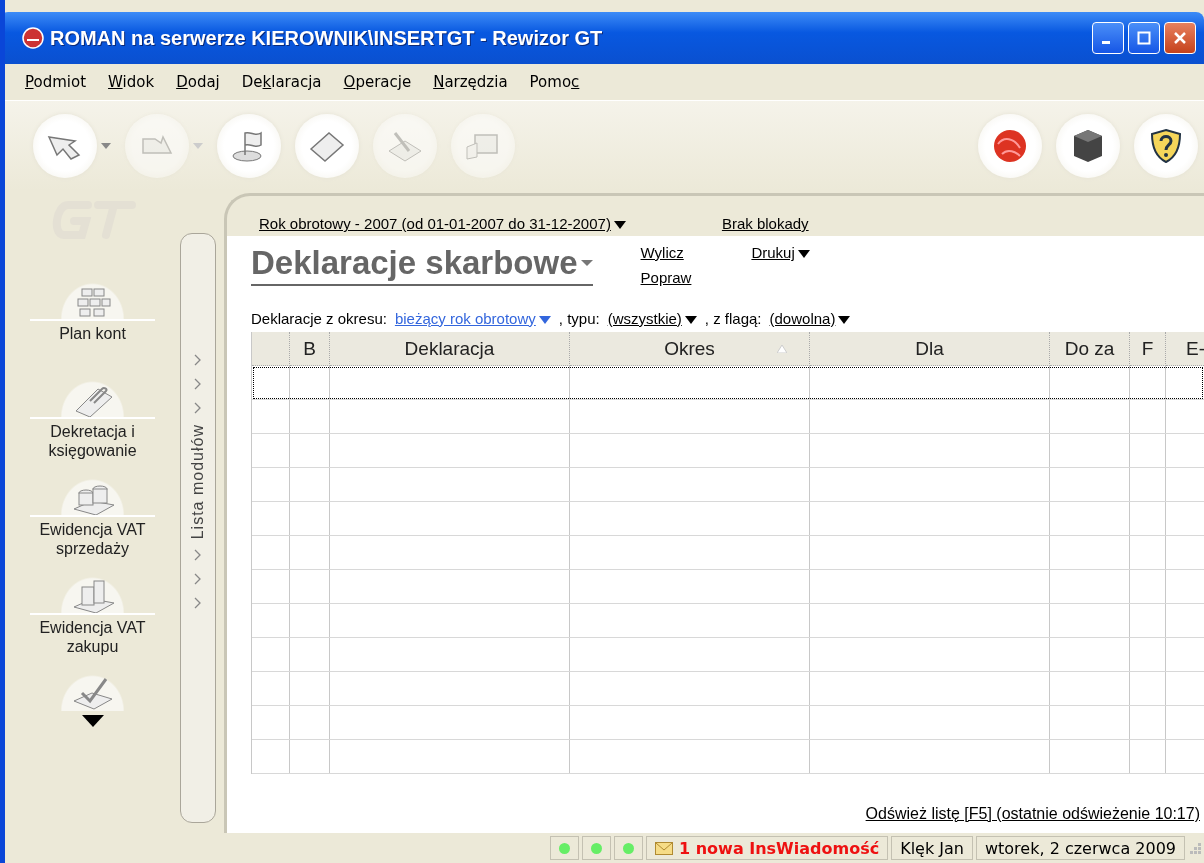  What do you see at coordinates (1195, 848) in the screenshot?
I see `resize-grip-icon` at bounding box center [1195, 848].